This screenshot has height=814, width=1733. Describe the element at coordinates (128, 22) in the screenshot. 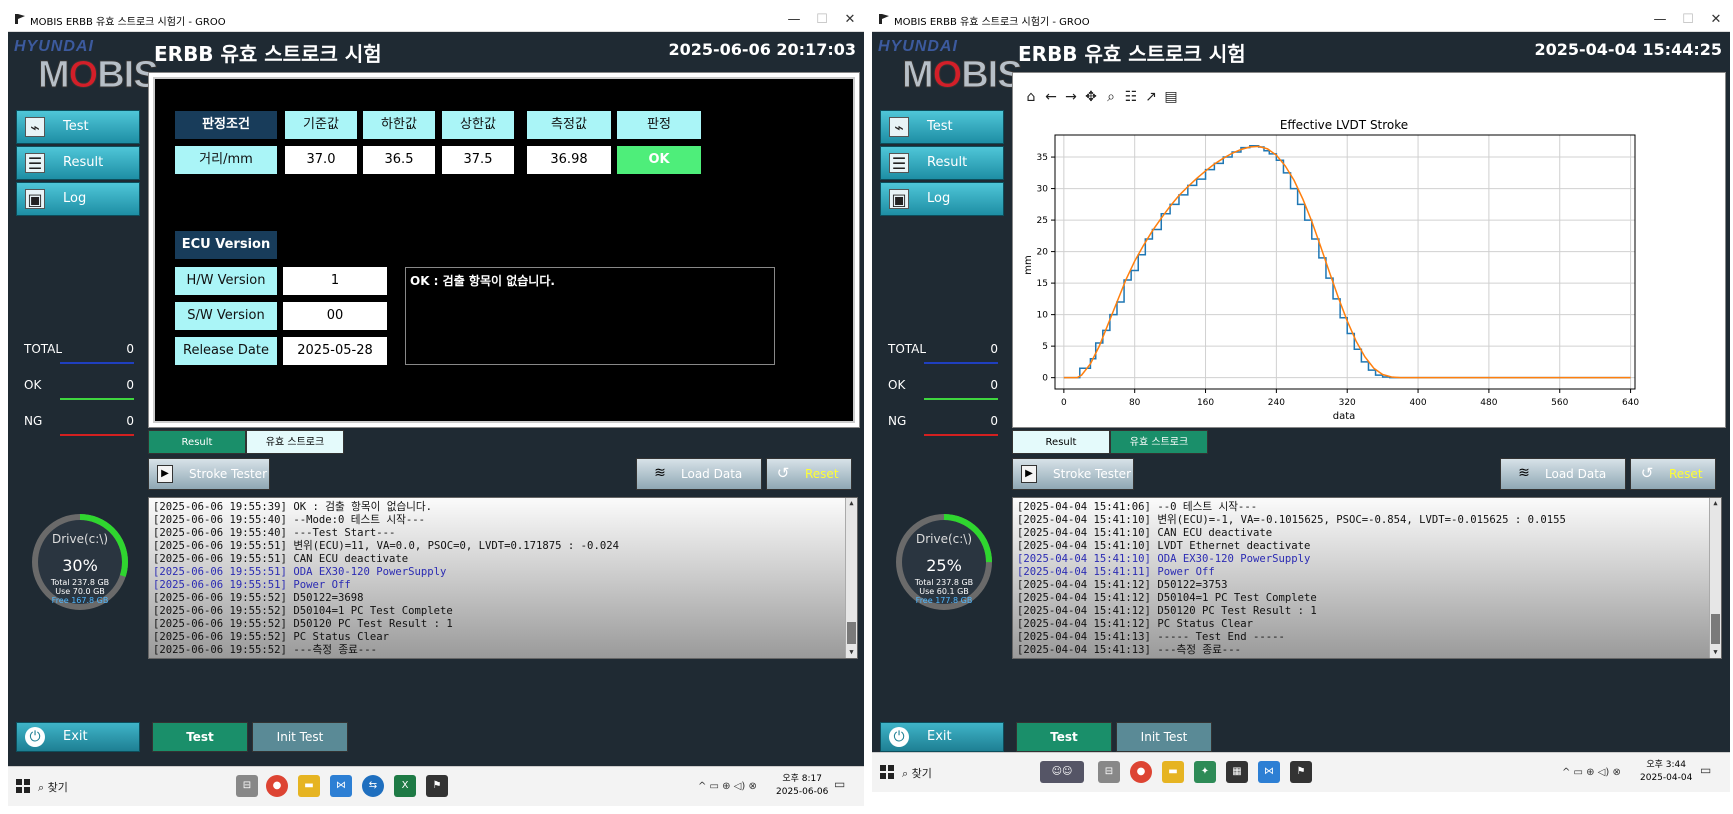

I see `window-title: MOBIS ERBB 유효 스트로크 시험기 - GROO` at that location.